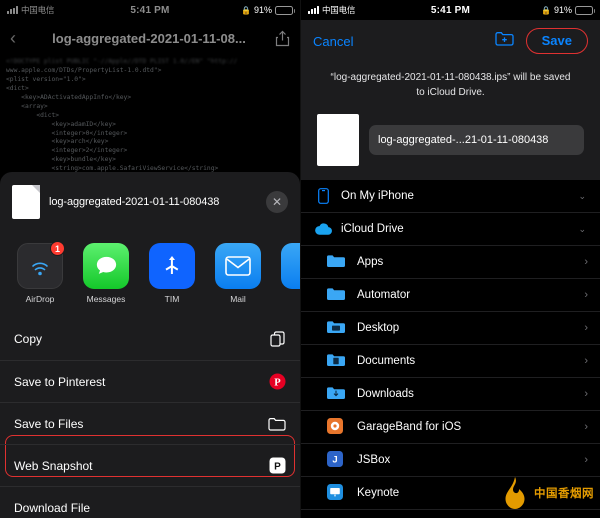 The height and width of the screenshot is (518, 600). Describe the element at coordinates (150, 465) in the screenshot. I see `action-item-web-snapshot: Web Snapshot P` at that location.